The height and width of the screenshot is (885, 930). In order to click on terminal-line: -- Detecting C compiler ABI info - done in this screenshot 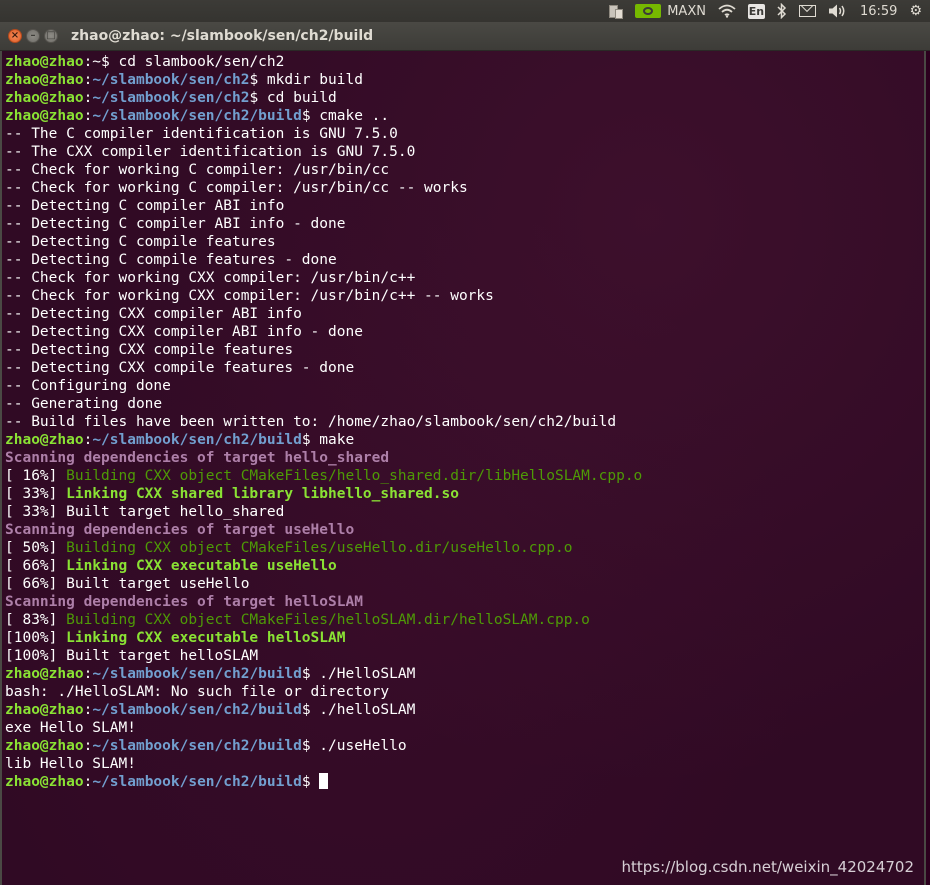, I will do `click(323, 224)`.